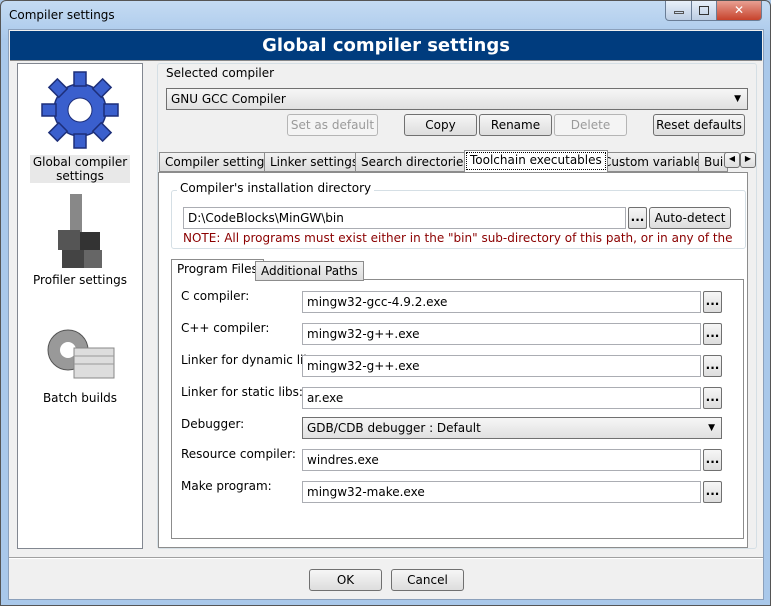  I want to click on program-label: Linker for dynamic libs:, so click(251, 360).